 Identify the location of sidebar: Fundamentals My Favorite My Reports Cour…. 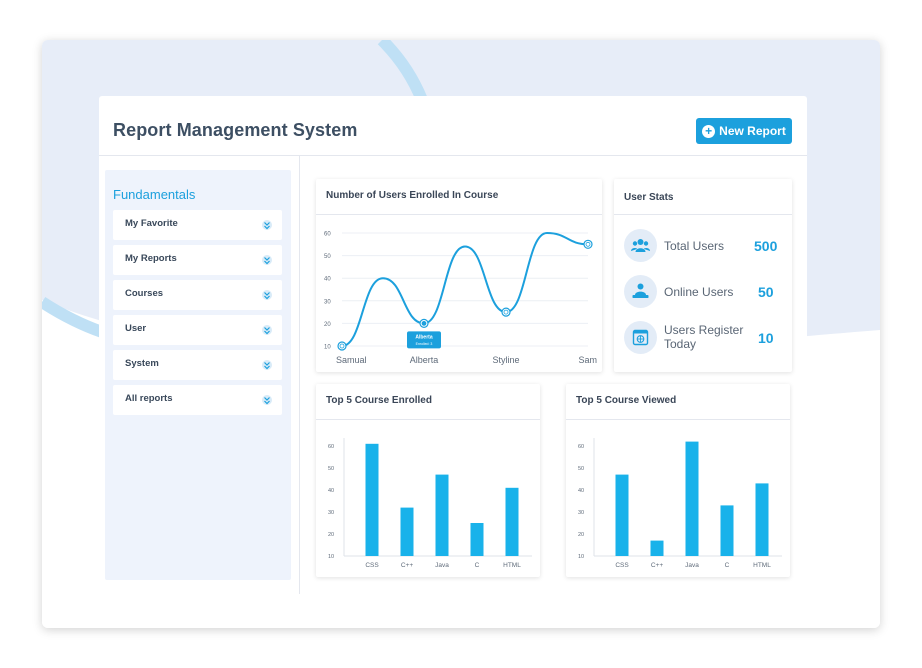
(198, 375).